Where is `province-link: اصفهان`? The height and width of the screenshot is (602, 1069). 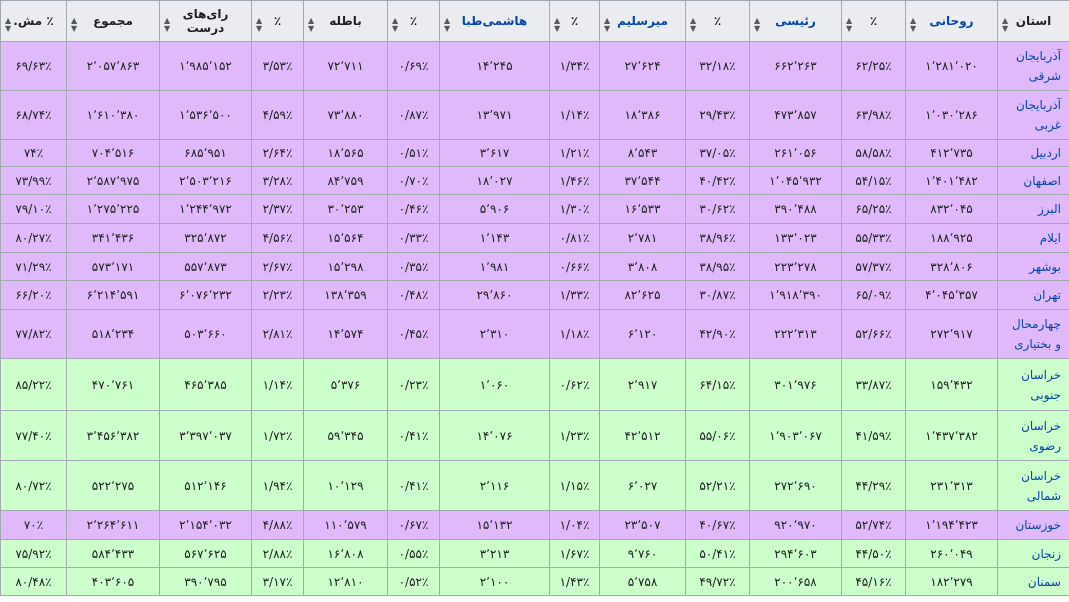 province-link: اصفهان is located at coordinates (1033, 180).